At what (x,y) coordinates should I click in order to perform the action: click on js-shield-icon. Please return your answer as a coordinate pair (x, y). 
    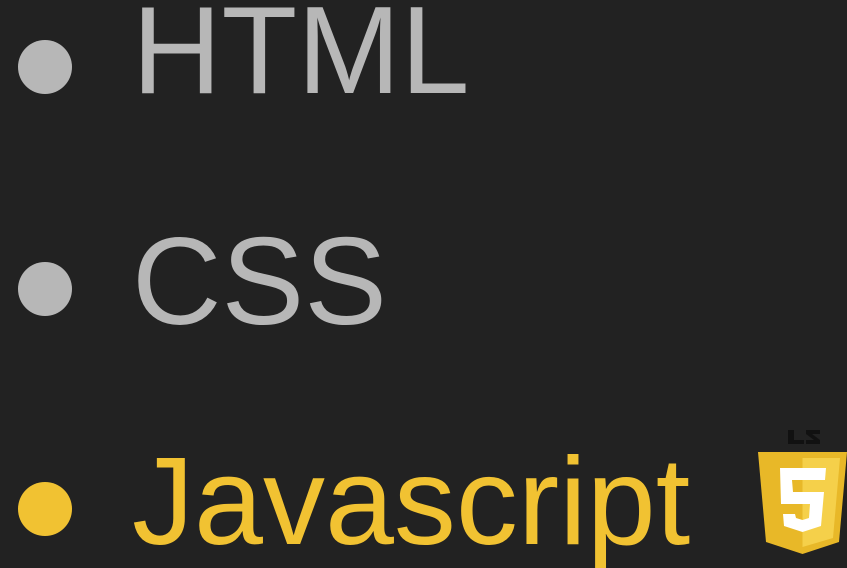
    Looking at the image, I should click on (802, 492).